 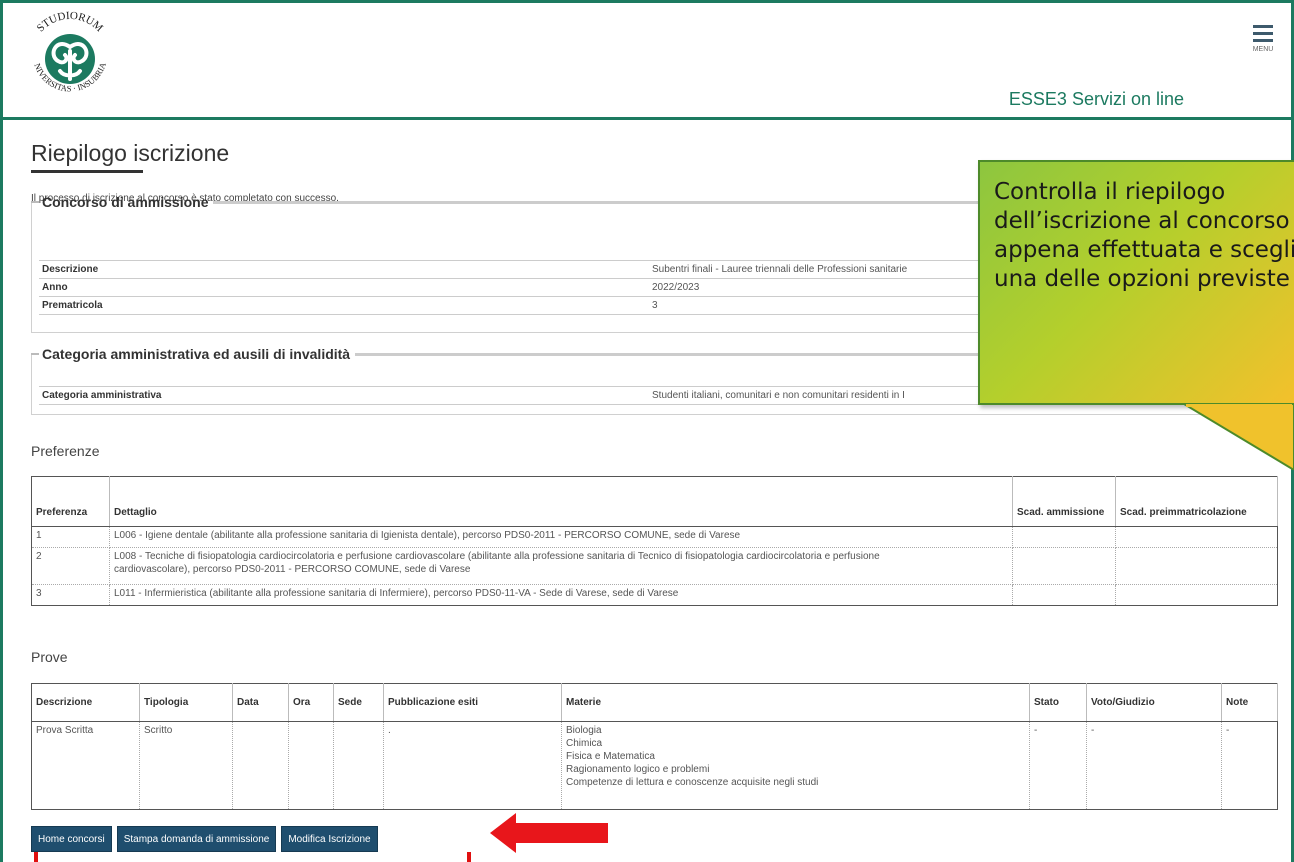 What do you see at coordinates (68, 53) in the screenshot?
I see `university-logo: STUDIORUM UNIVERSITAS · INSUBRIAE` at bounding box center [68, 53].